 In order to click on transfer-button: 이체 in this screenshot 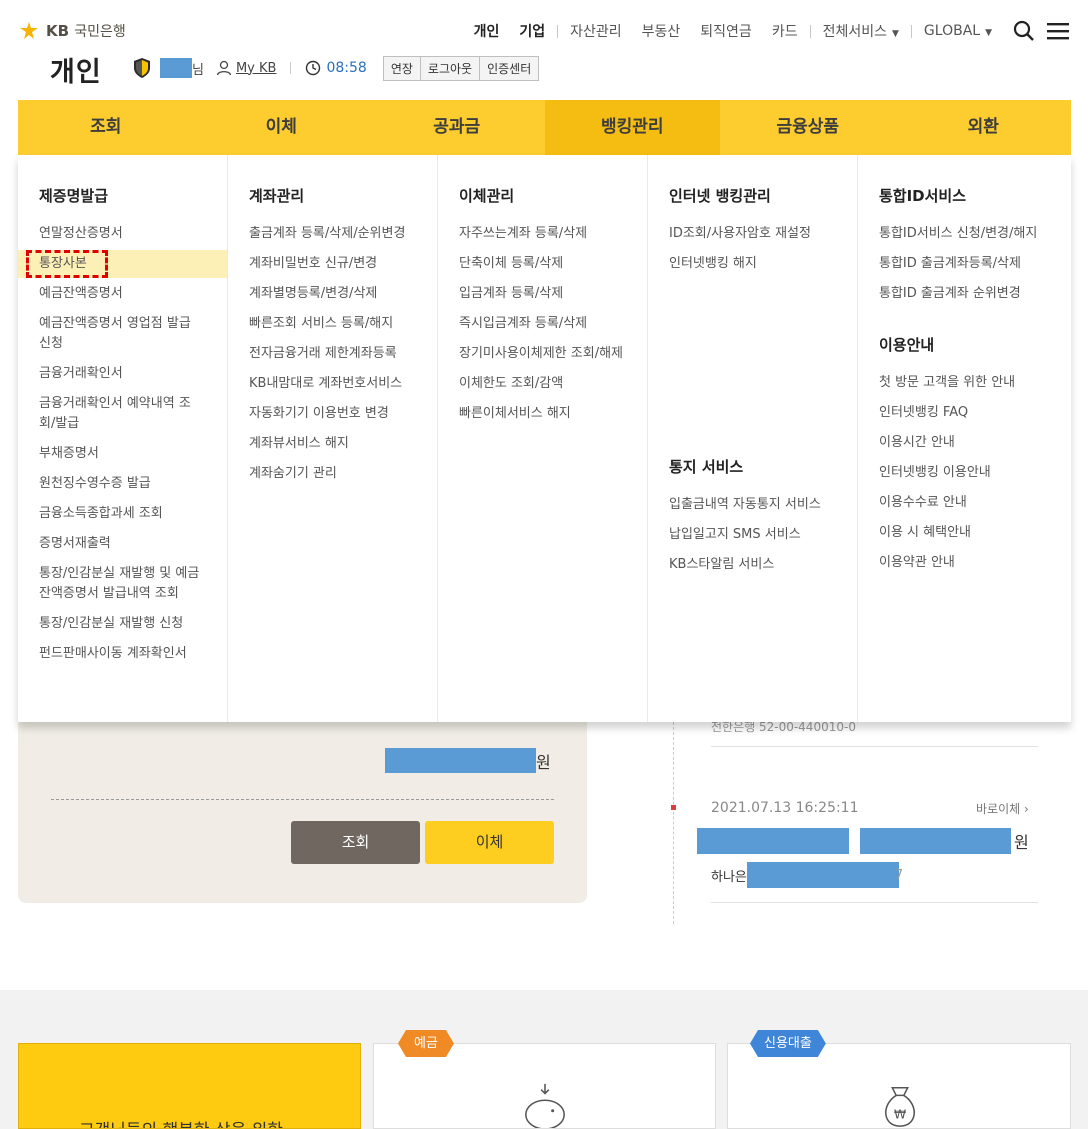, I will do `click(489, 842)`.